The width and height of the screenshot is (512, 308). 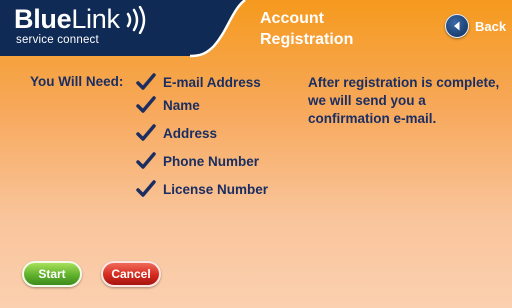 I want to click on brand-tagline: service connect, so click(x=57, y=40).